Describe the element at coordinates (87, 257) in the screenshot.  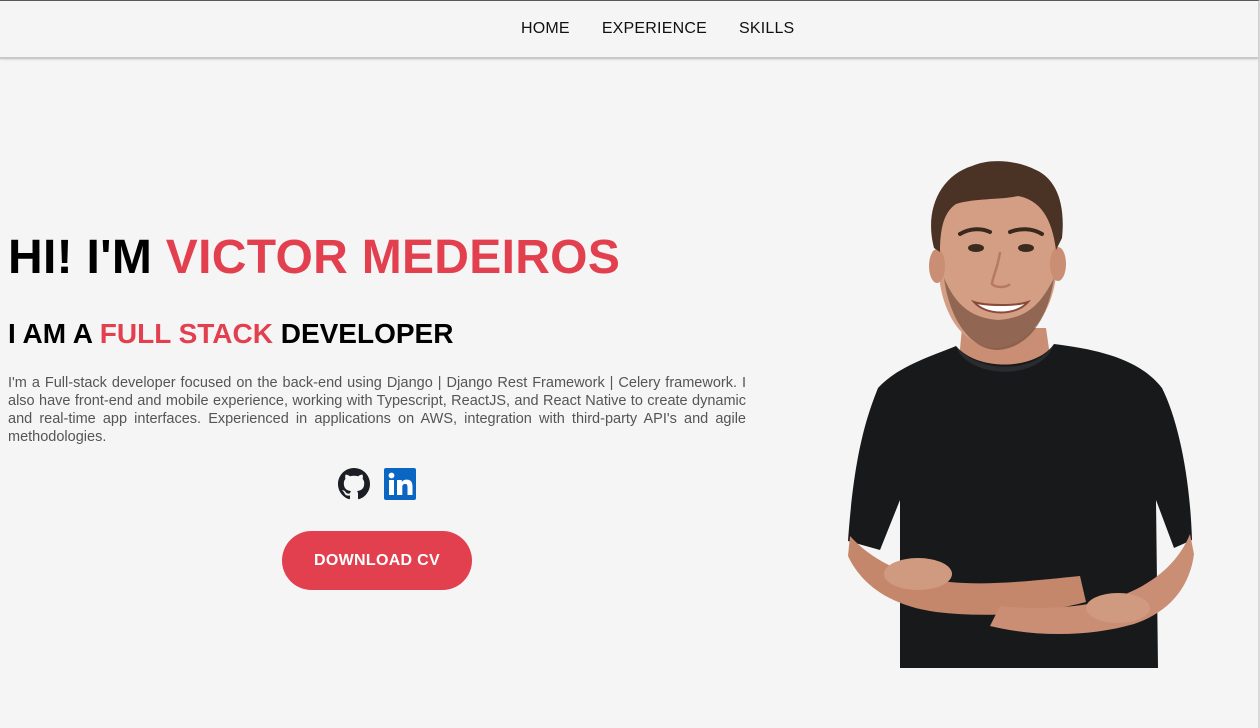
I see `hero-greeting: HI! I'M` at that location.